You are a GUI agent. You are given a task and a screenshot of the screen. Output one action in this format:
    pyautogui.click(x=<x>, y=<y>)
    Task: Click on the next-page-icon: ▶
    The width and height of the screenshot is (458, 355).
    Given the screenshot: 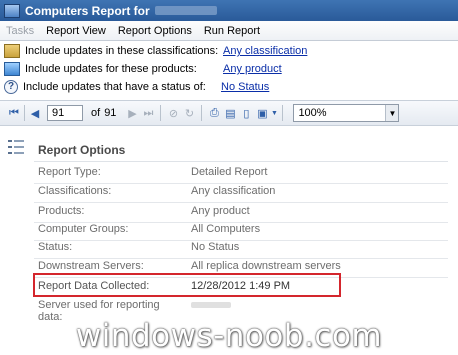 What is the action you would take?
    pyautogui.click(x=132, y=113)
    